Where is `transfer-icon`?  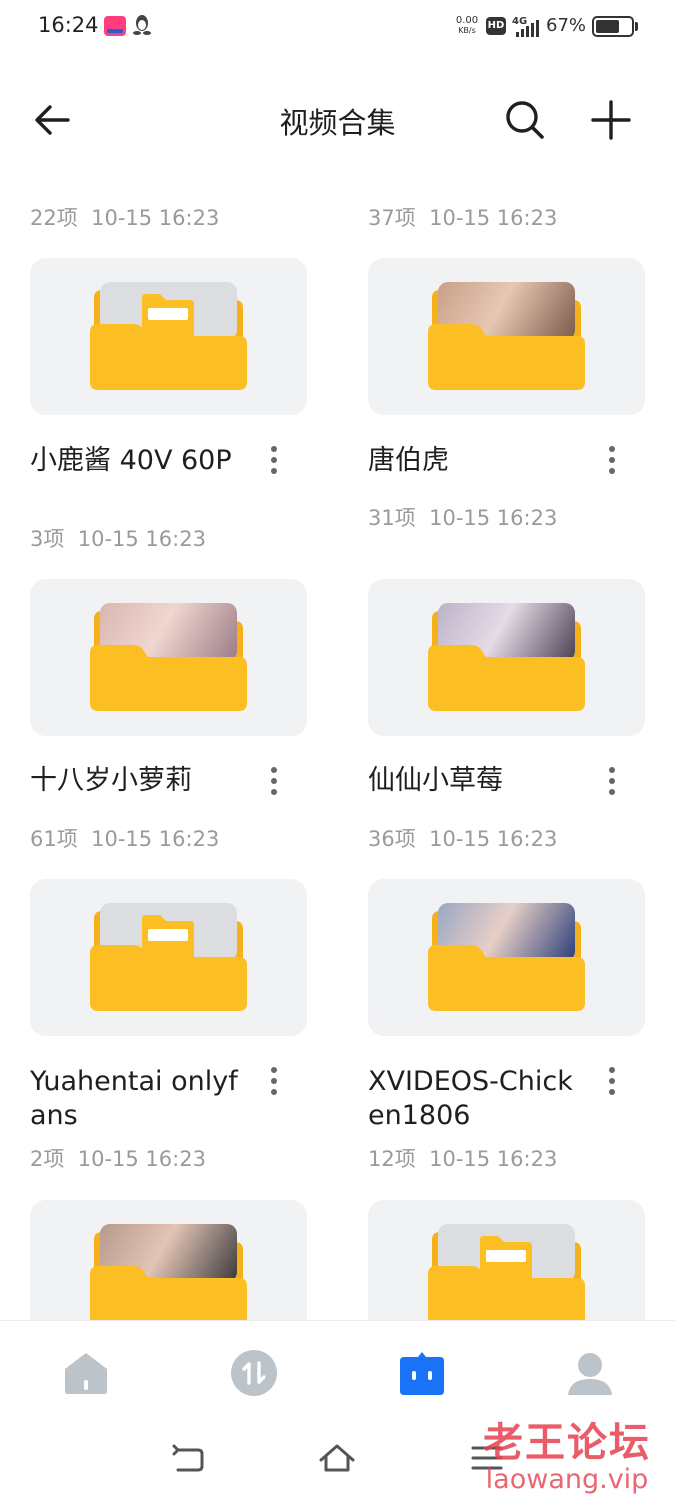 transfer-icon is located at coordinates (254, 1373).